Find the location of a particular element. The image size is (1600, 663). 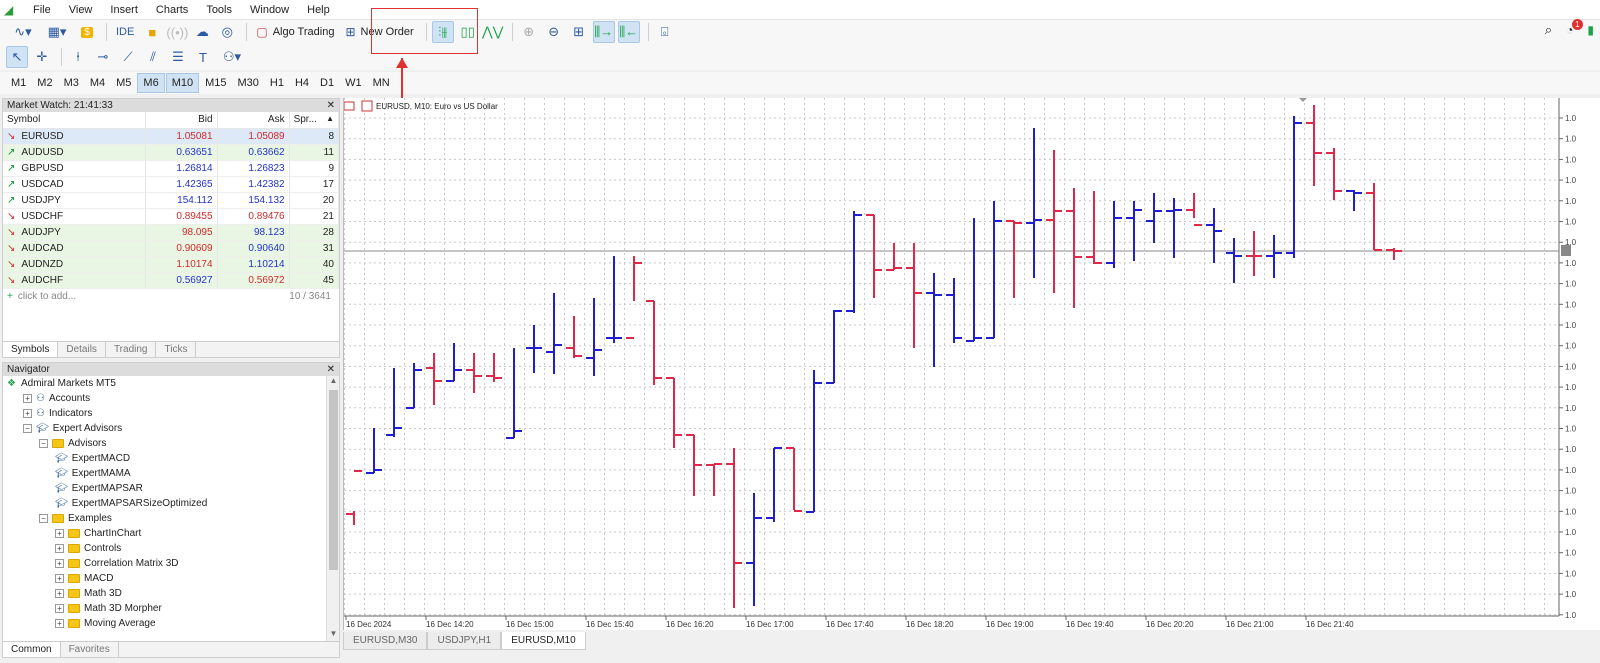

channel-button: ⫽ is located at coordinates (153, 57).